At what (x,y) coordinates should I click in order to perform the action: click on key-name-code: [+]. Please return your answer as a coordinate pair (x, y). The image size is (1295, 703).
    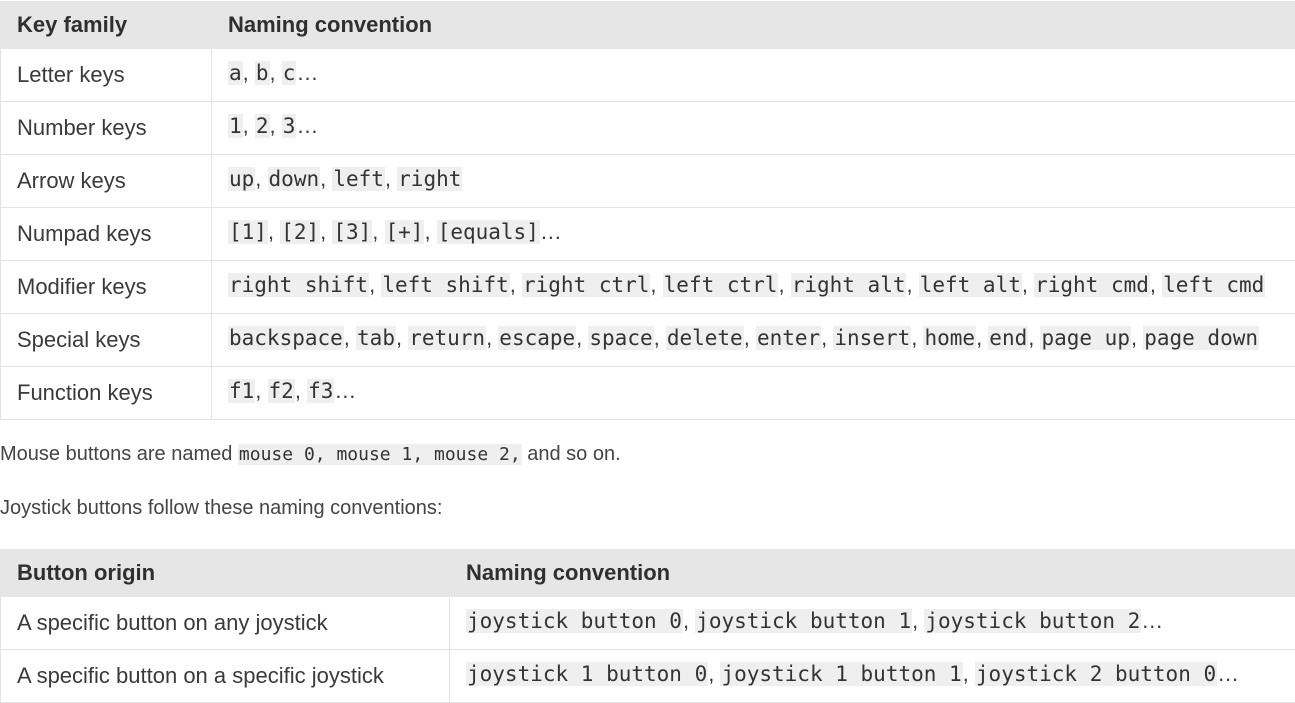
    Looking at the image, I should click on (405, 232).